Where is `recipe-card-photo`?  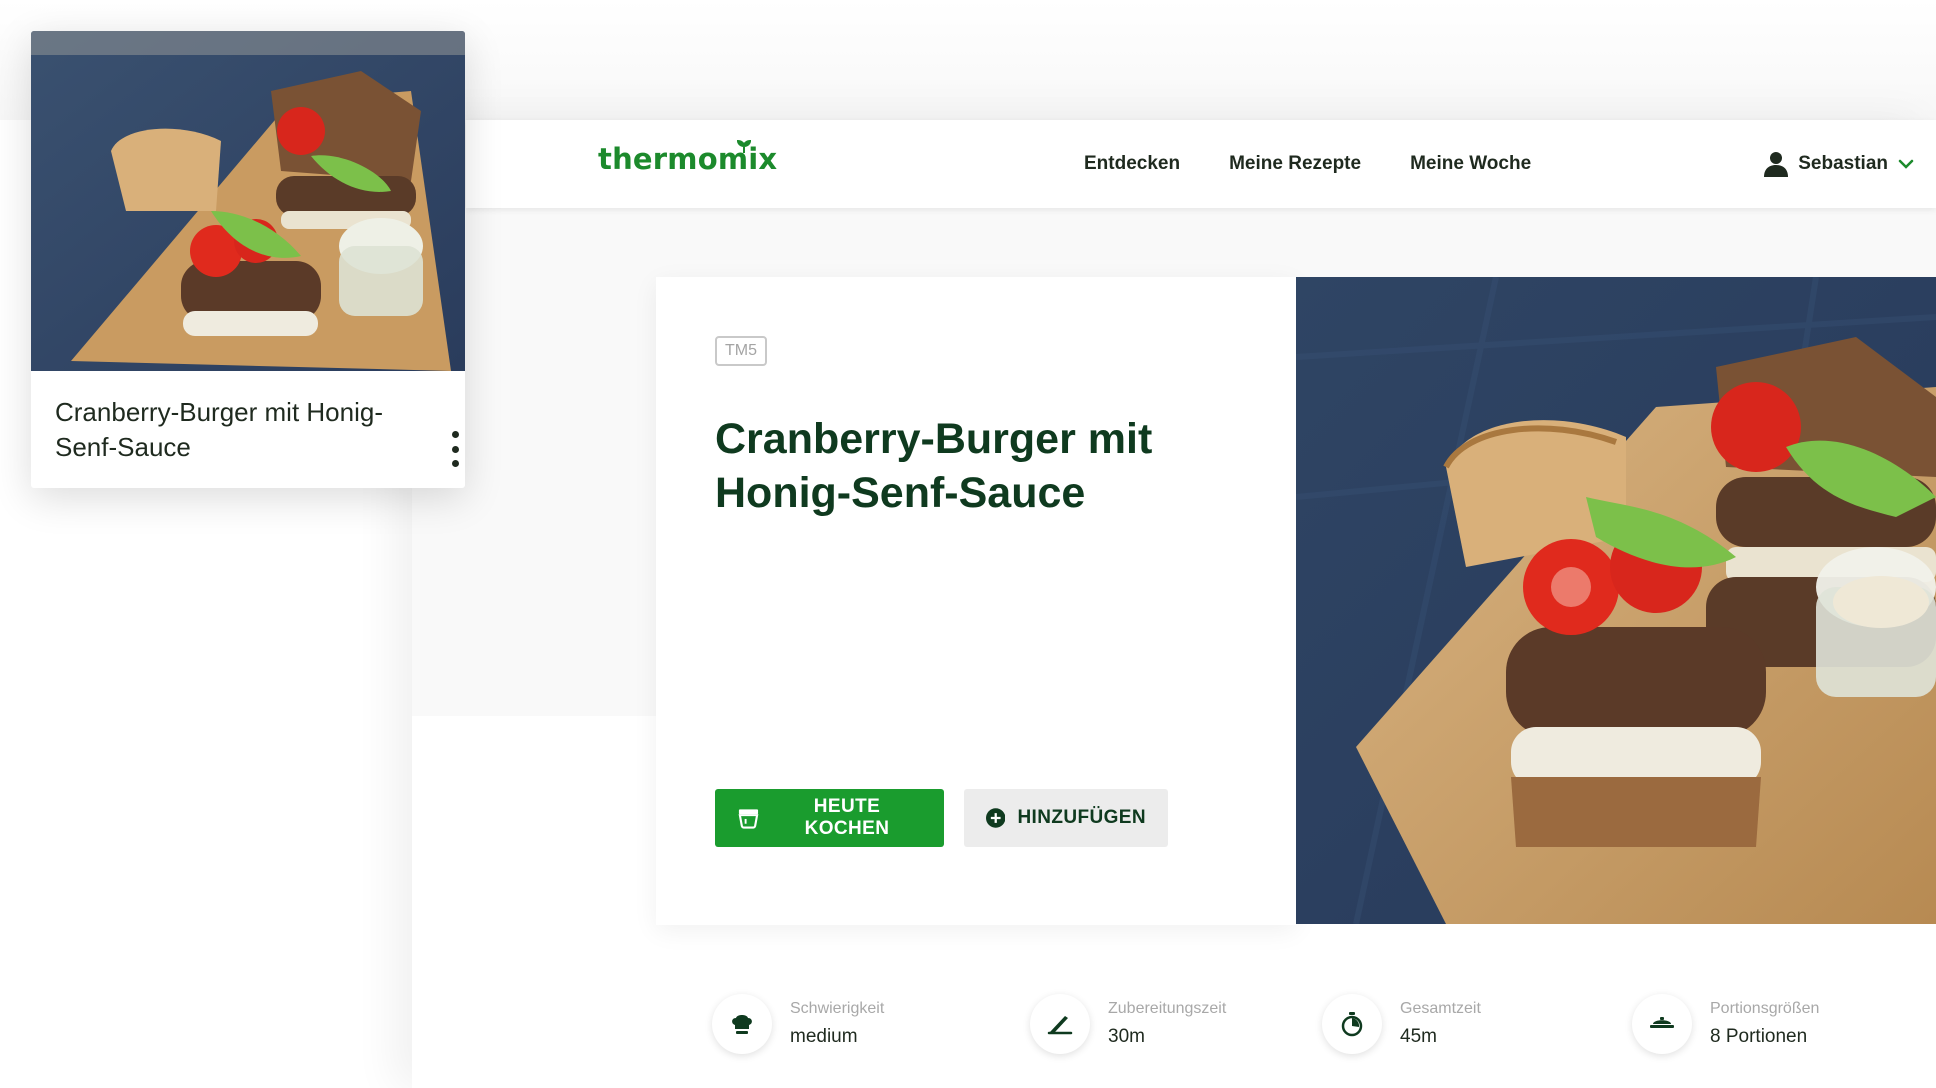 recipe-card-photo is located at coordinates (248, 201).